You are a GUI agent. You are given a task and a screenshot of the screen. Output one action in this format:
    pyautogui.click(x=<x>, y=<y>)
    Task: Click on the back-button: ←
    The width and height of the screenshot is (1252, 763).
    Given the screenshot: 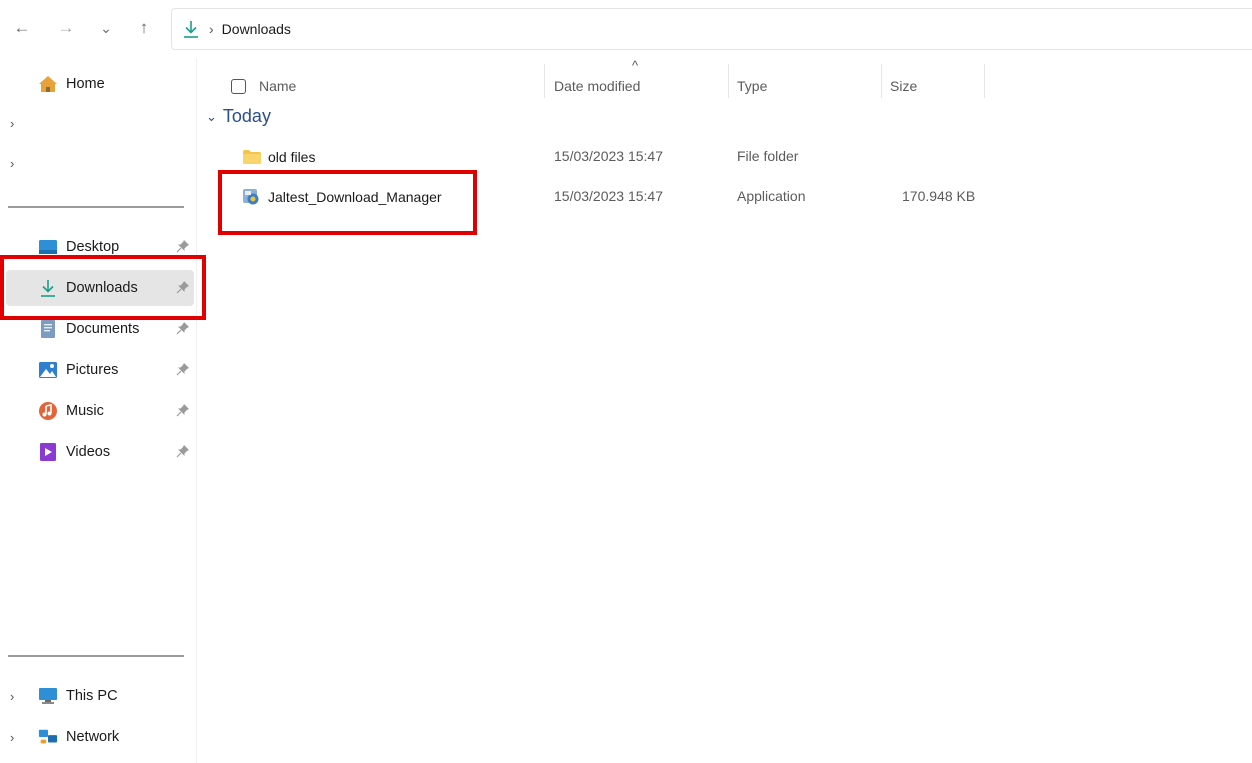 What is the action you would take?
    pyautogui.click(x=22, y=28)
    